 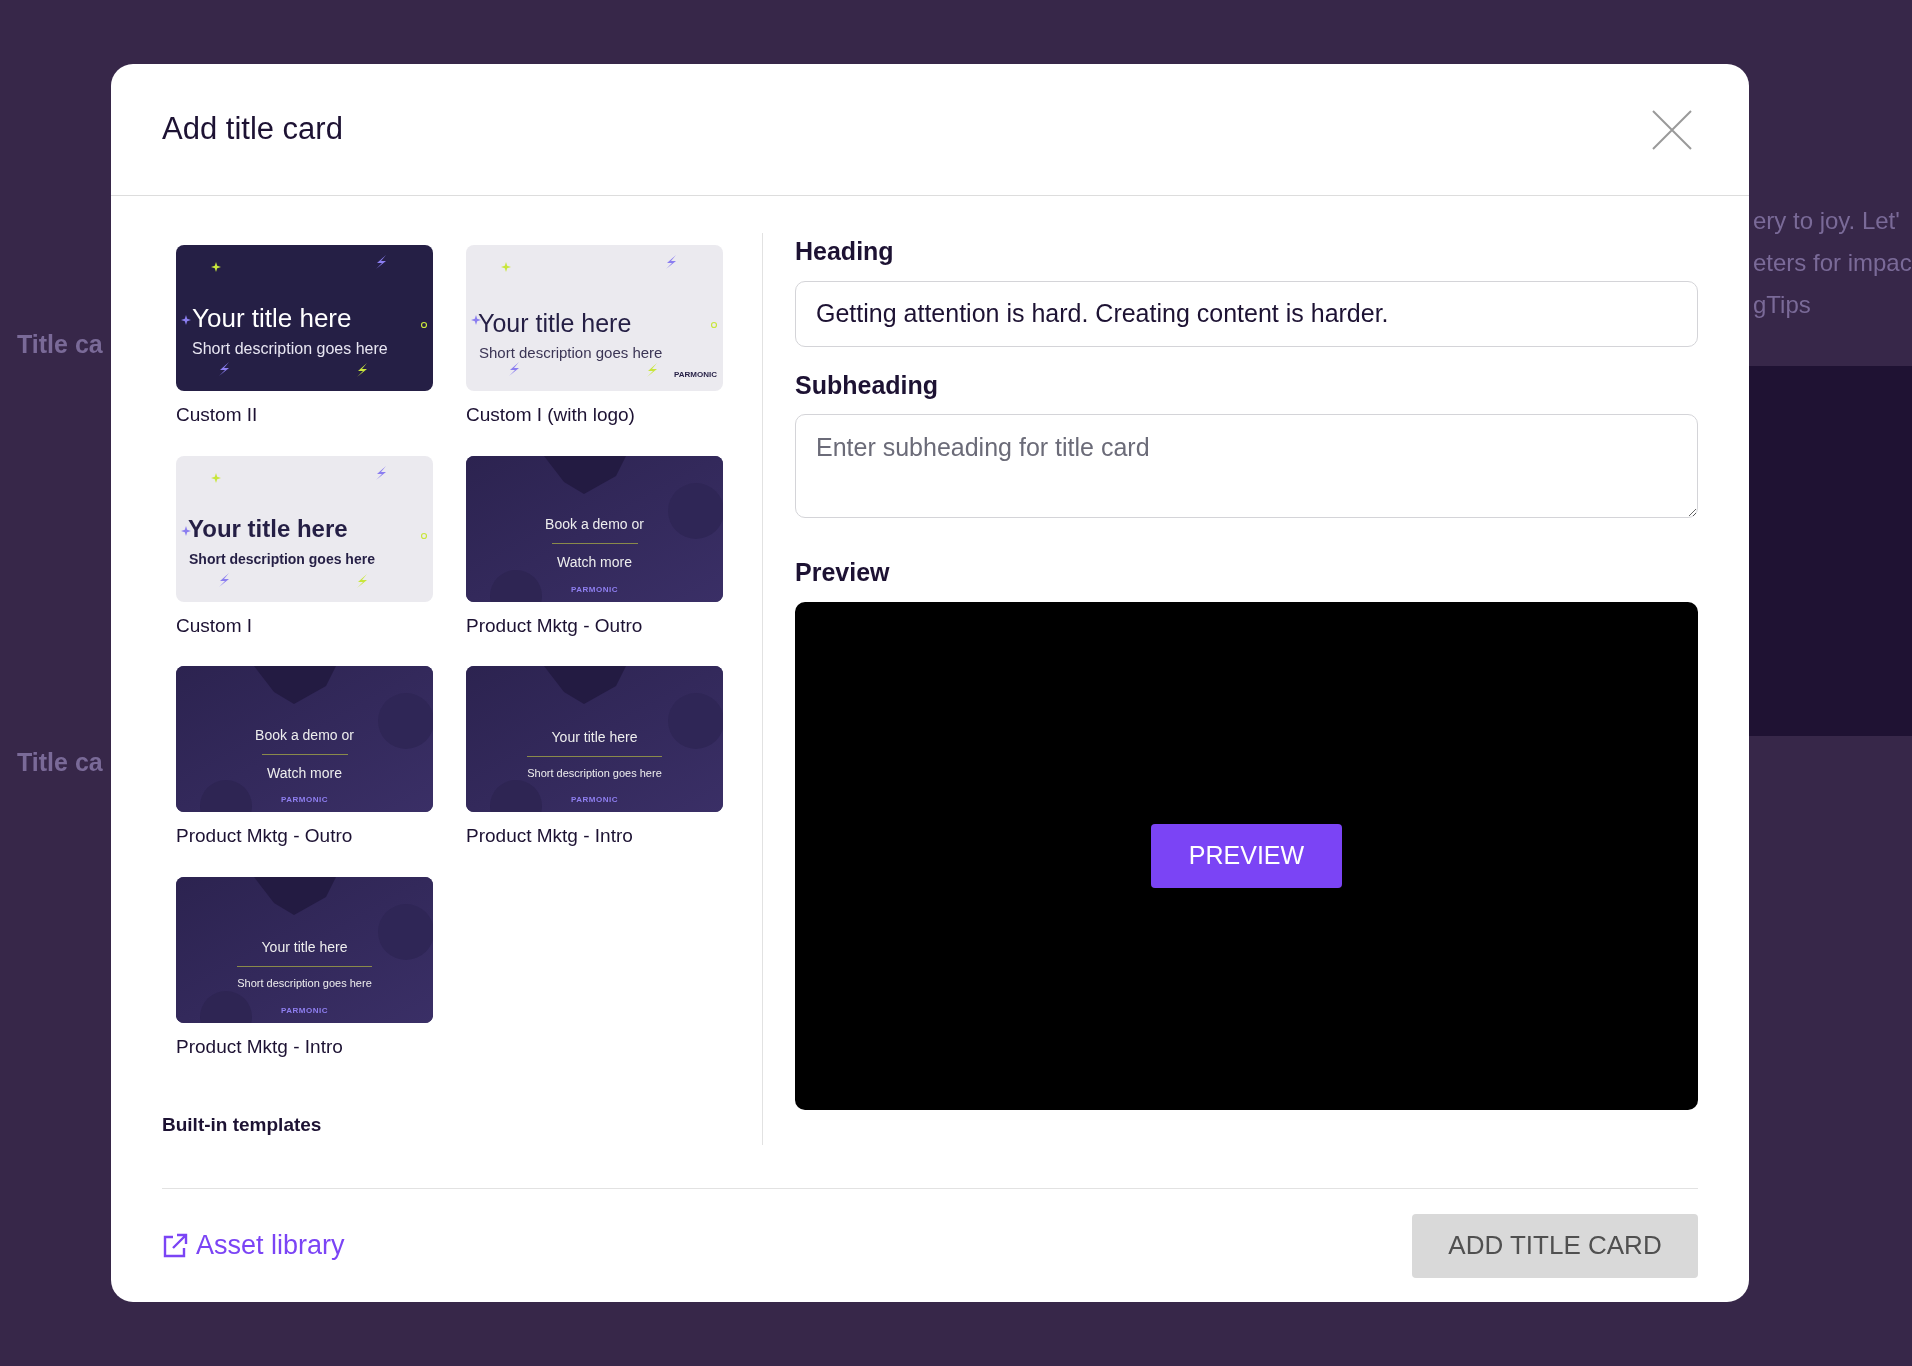 I want to click on modal-title: Add title card, so click(x=252, y=129).